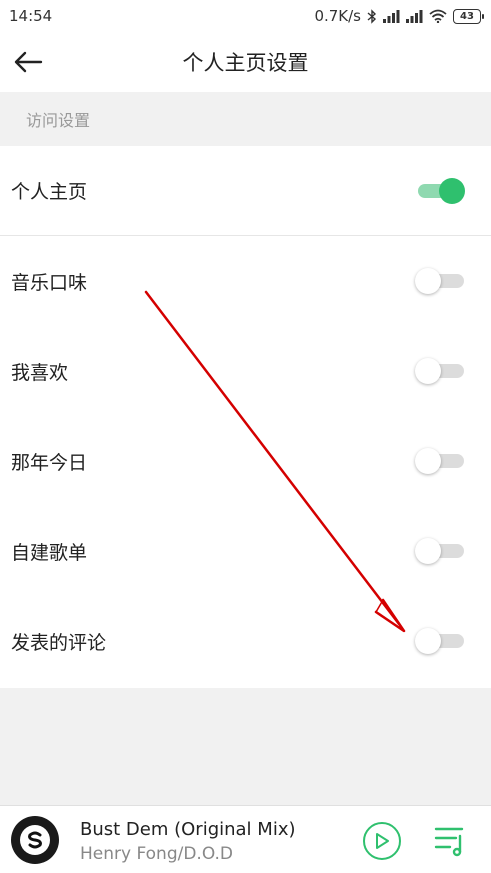 The image size is (491, 873). Describe the element at coordinates (188, 842) in the screenshot. I see `song-info: Bust Dem (Original Mix) Henry Fong/D.O.D` at that location.